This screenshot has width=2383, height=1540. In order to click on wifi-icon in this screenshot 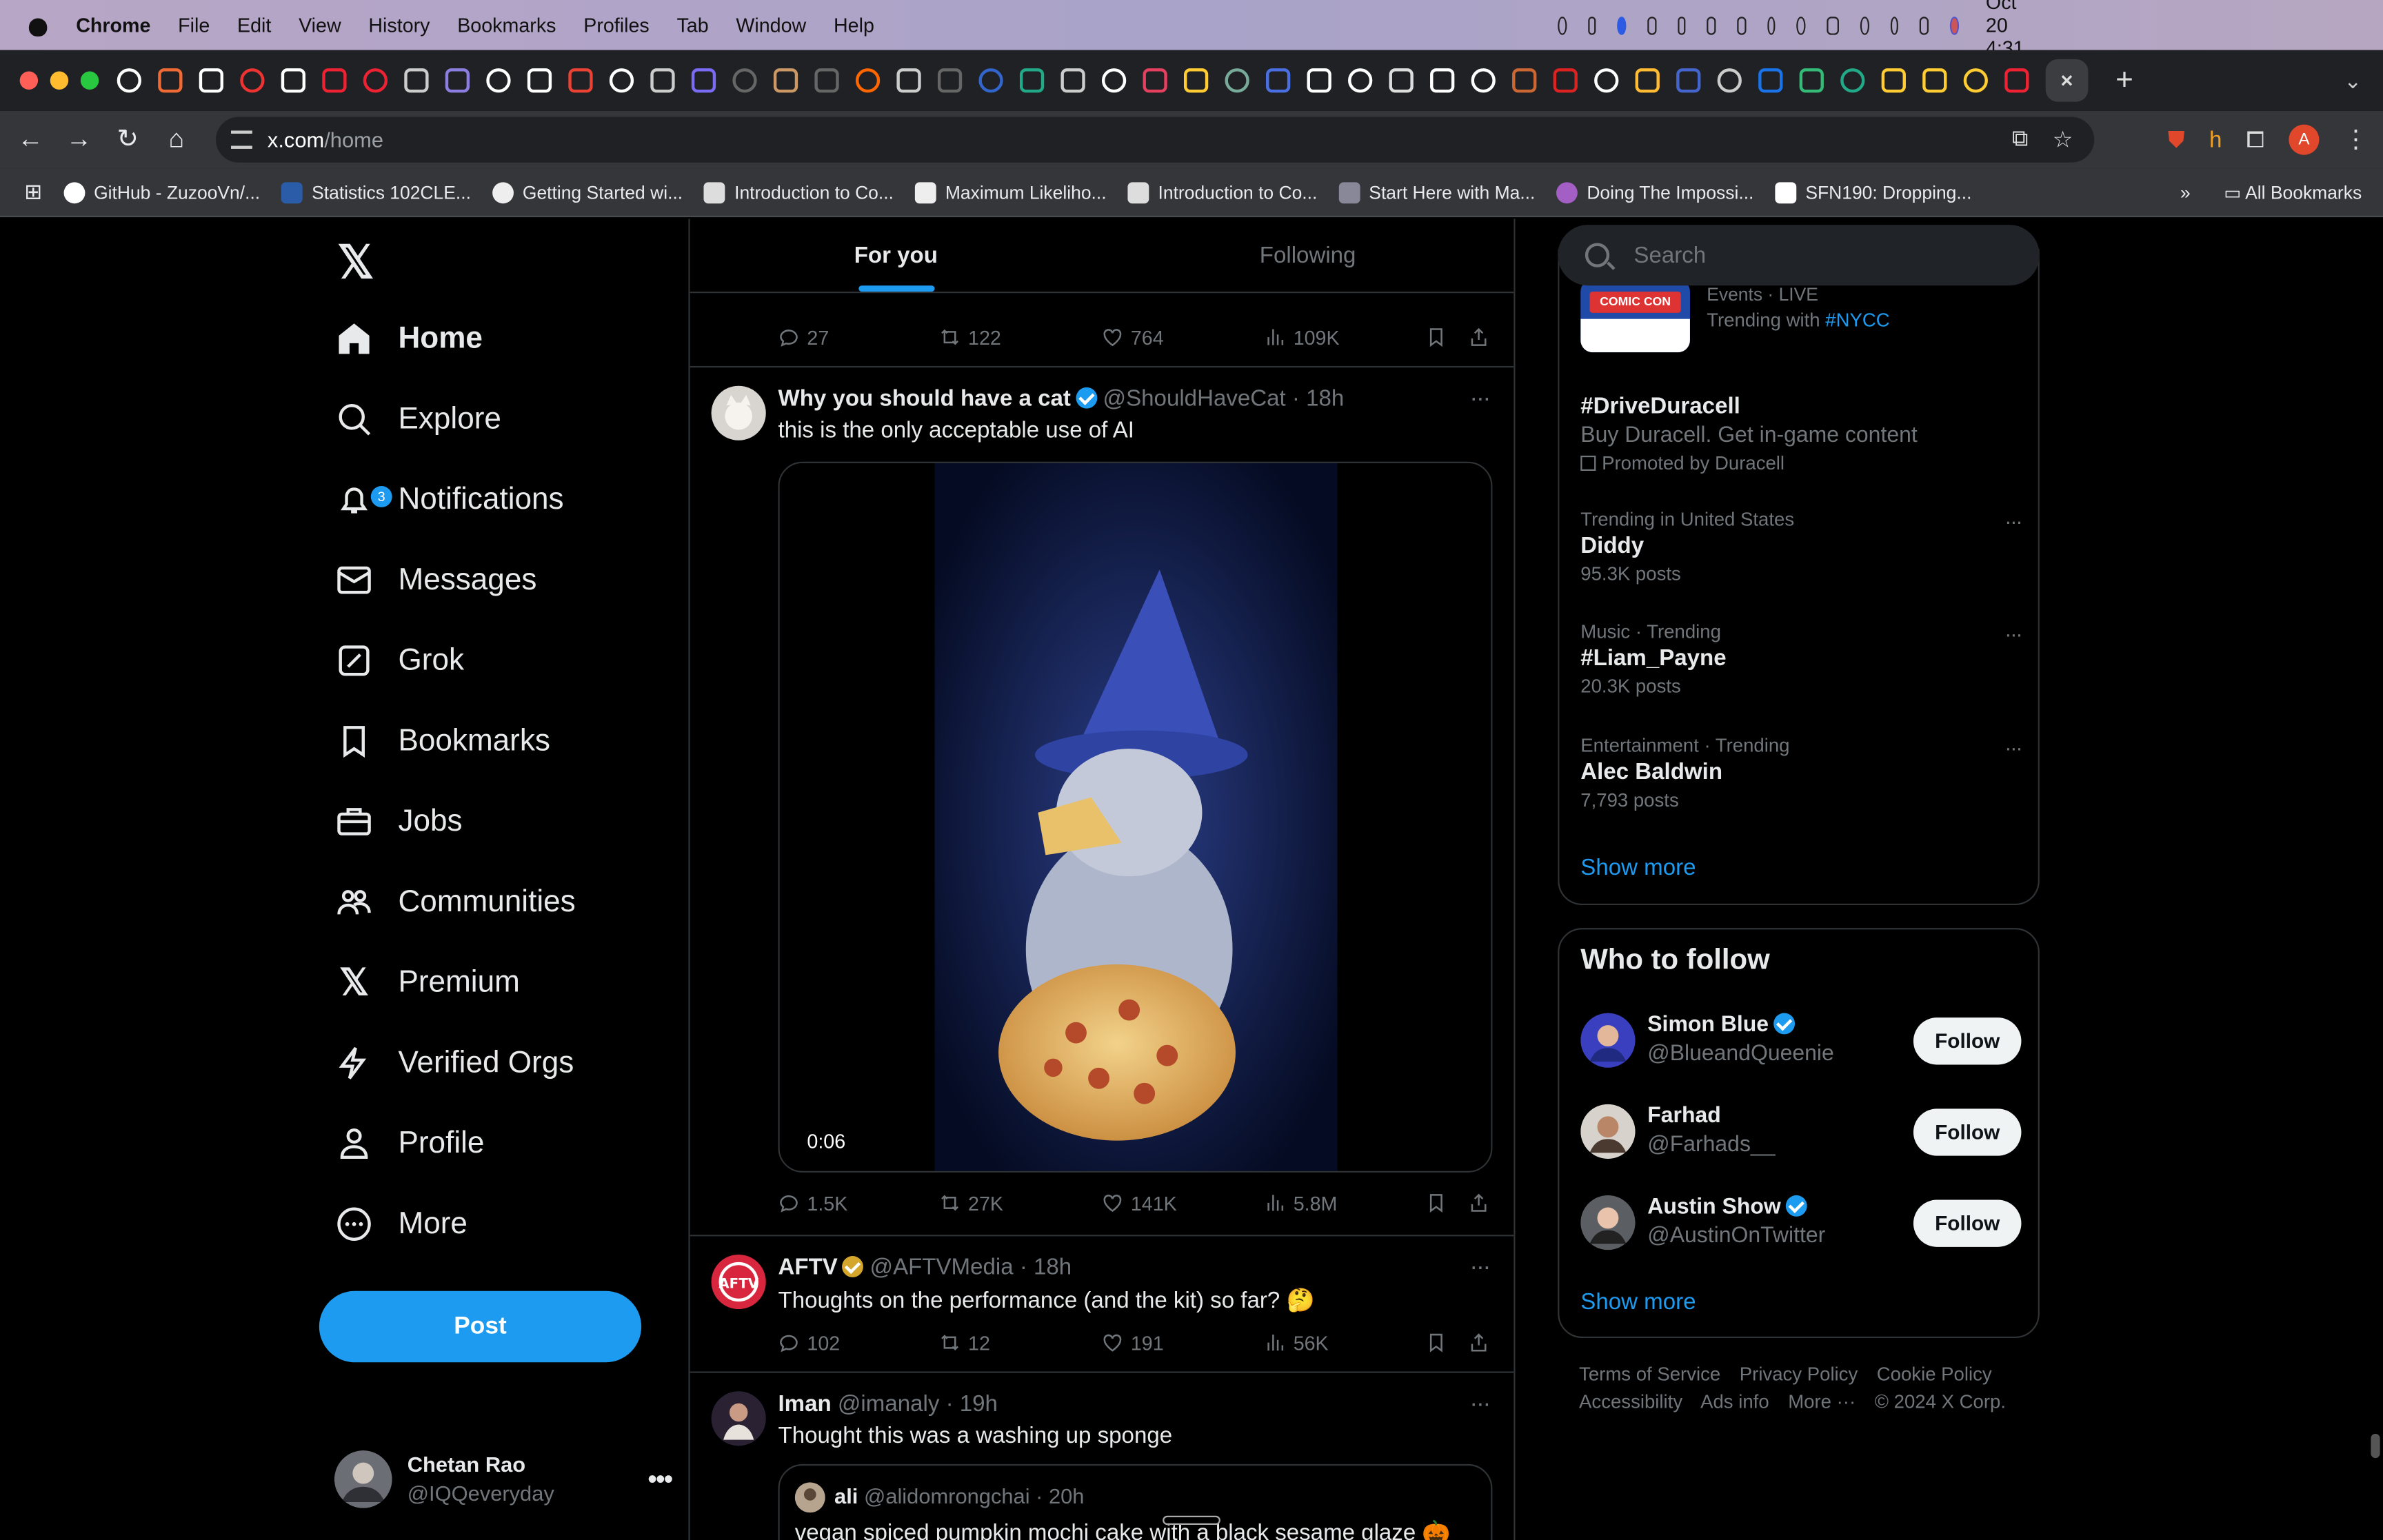, I will do `click(1864, 25)`.